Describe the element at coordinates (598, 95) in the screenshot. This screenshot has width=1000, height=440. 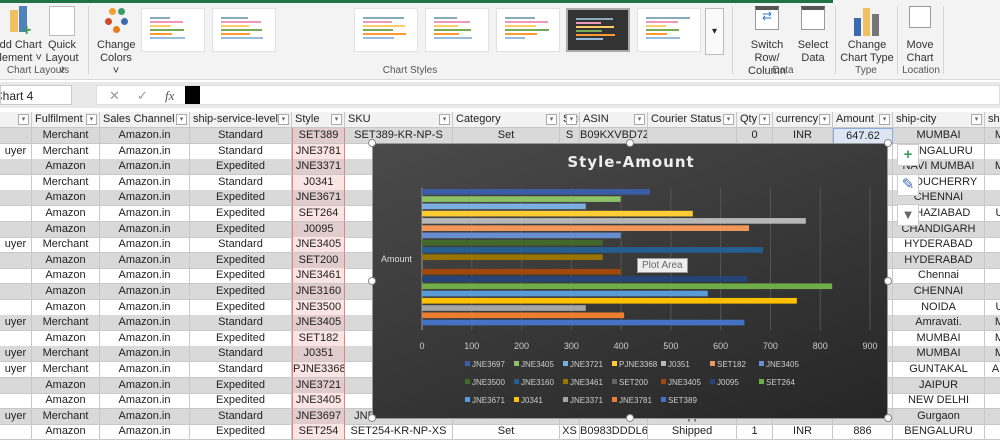
I see `formula-input` at that location.